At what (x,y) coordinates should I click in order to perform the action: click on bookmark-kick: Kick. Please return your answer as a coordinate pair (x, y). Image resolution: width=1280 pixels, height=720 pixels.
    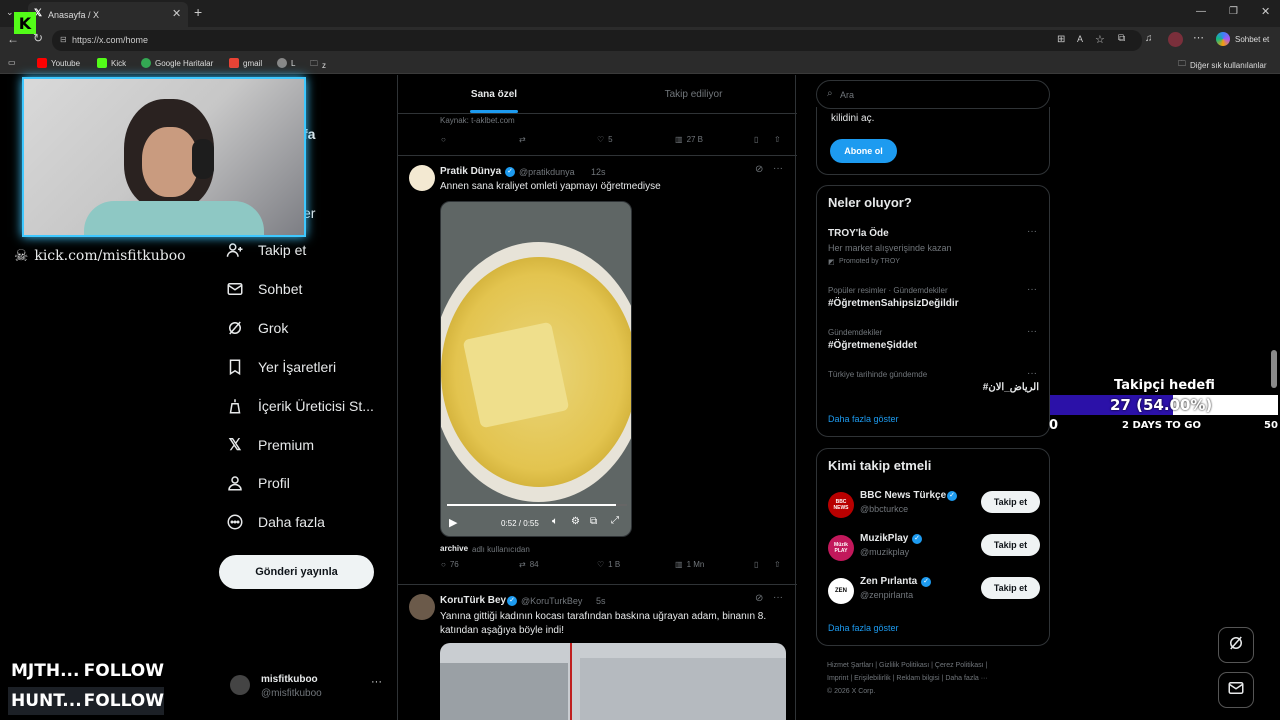
    Looking at the image, I should click on (111, 63).